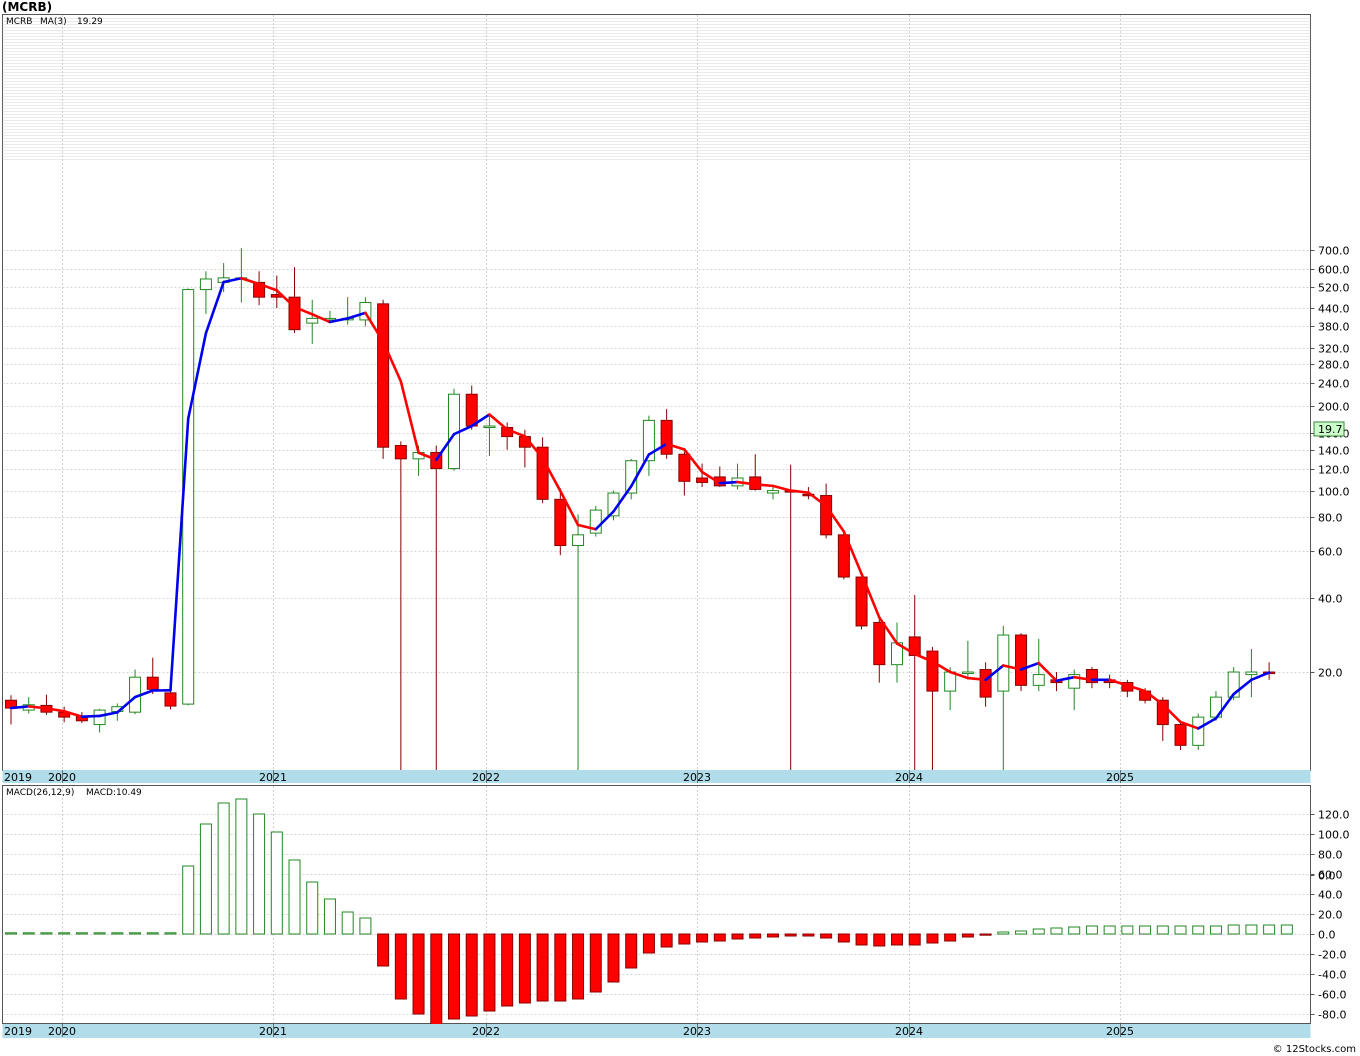 Image resolution: width=1360 pixels, height=1056 pixels. What do you see at coordinates (1334, 384) in the screenshot?
I see `price-y-tick-label: 240.0` at bounding box center [1334, 384].